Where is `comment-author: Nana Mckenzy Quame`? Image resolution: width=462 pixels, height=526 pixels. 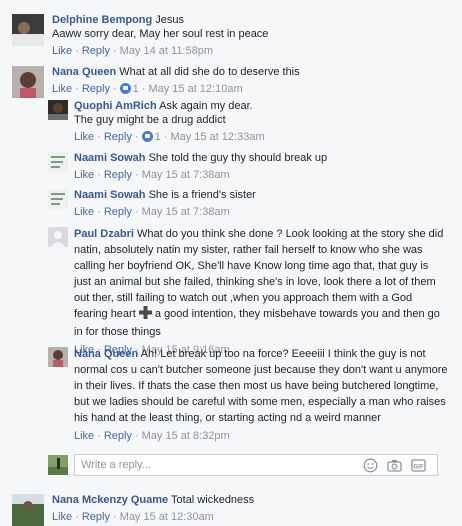
comment-author: Nana Mckenzy Quame is located at coordinates (110, 500).